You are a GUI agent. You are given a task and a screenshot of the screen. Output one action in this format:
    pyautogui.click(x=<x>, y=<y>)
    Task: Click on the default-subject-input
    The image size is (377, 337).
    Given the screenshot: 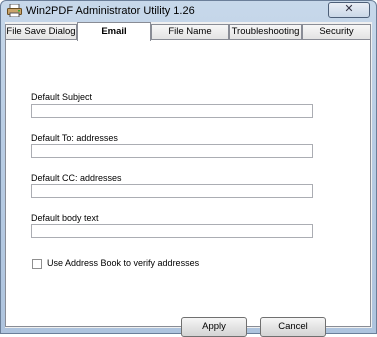 What is the action you would take?
    pyautogui.click(x=172, y=111)
    